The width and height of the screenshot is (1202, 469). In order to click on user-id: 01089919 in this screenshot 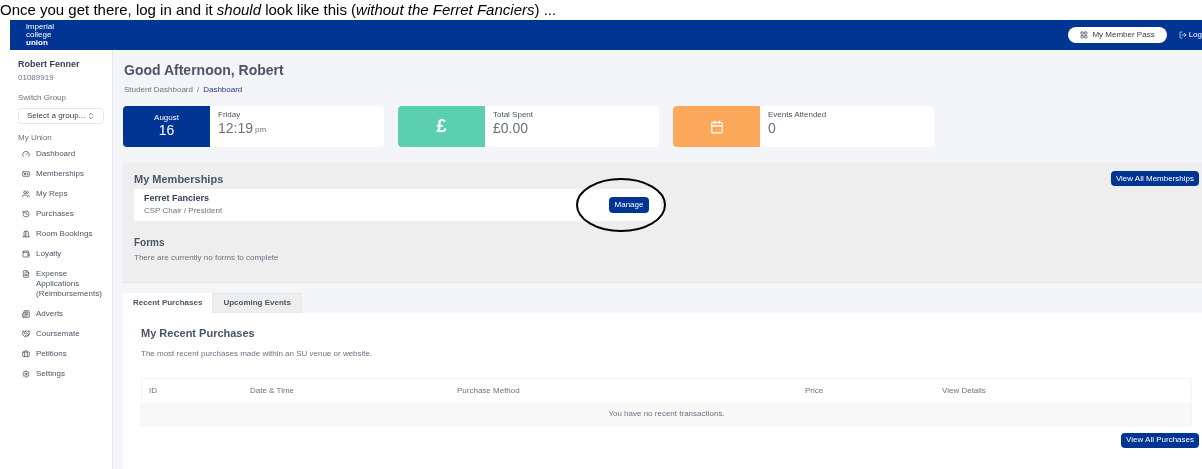, I will do `click(36, 77)`.